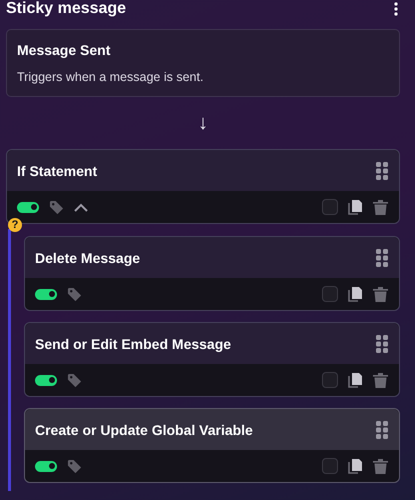 Image resolution: width=415 pixels, height=500 pixels. What do you see at coordinates (144, 430) in the screenshot?
I see `action-title: Create or Update Global Variable` at bounding box center [144, 430].